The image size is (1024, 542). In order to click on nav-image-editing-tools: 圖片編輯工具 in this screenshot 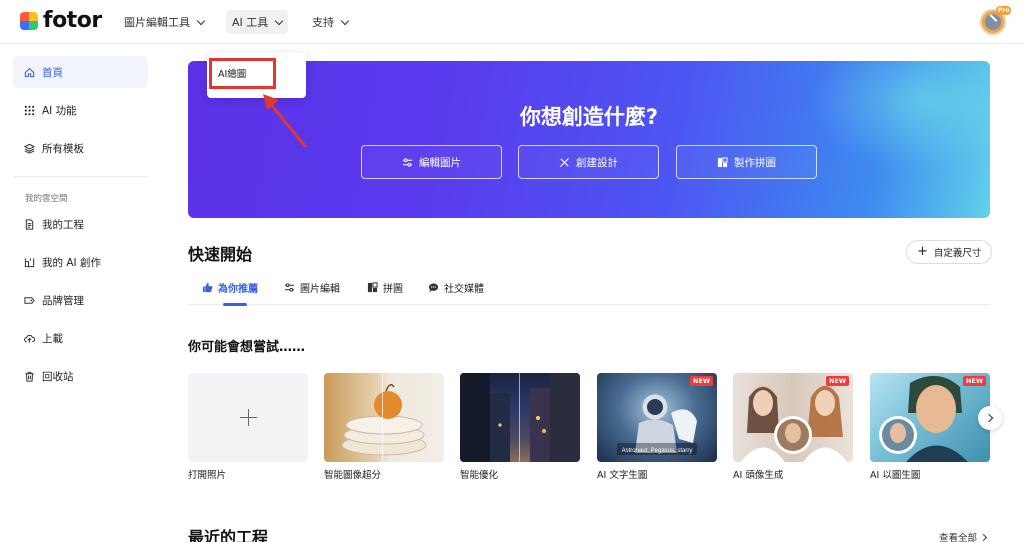, I will do `click(164, 22)`.